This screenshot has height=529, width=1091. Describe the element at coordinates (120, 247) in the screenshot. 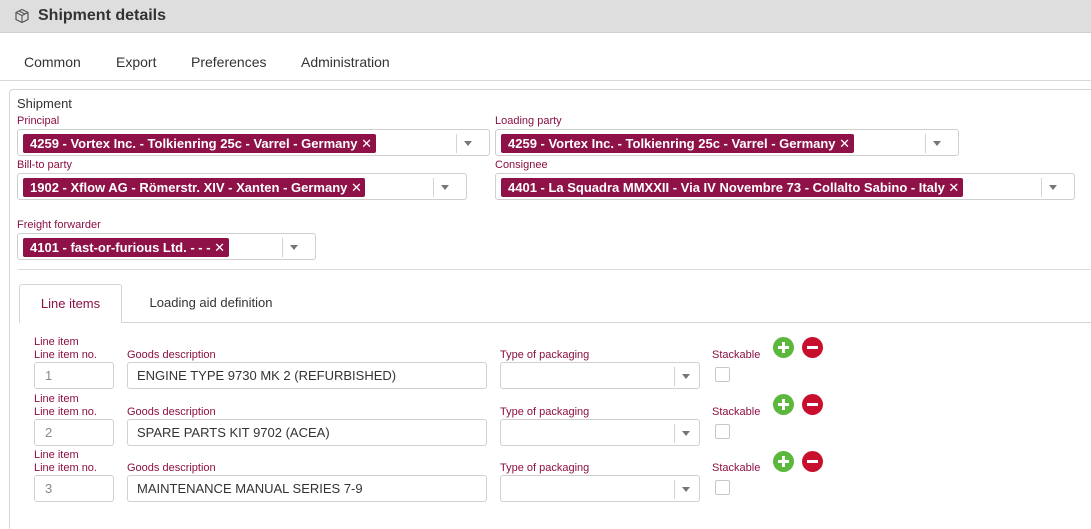

I see `freight-forwarder-value: 4101 - fast-or-furious Ltd. - - -` at that location.